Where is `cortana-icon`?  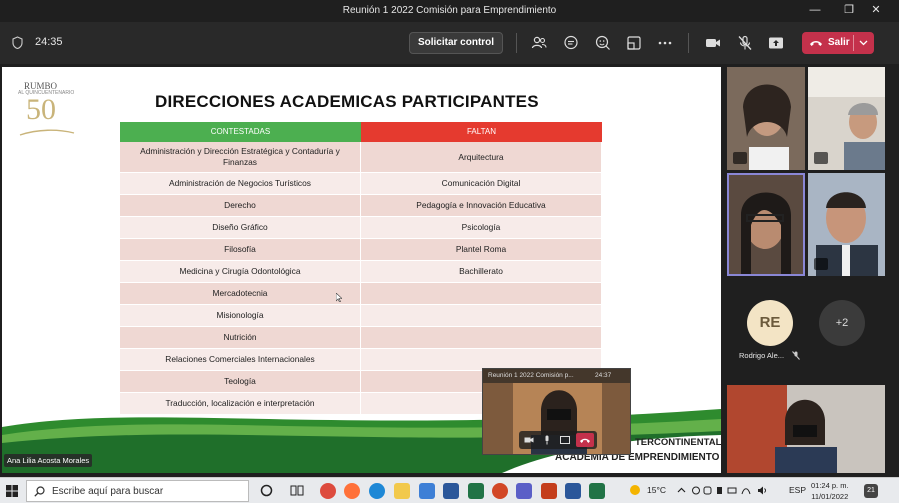
cortana-icon is located at coordinates (266, 490).